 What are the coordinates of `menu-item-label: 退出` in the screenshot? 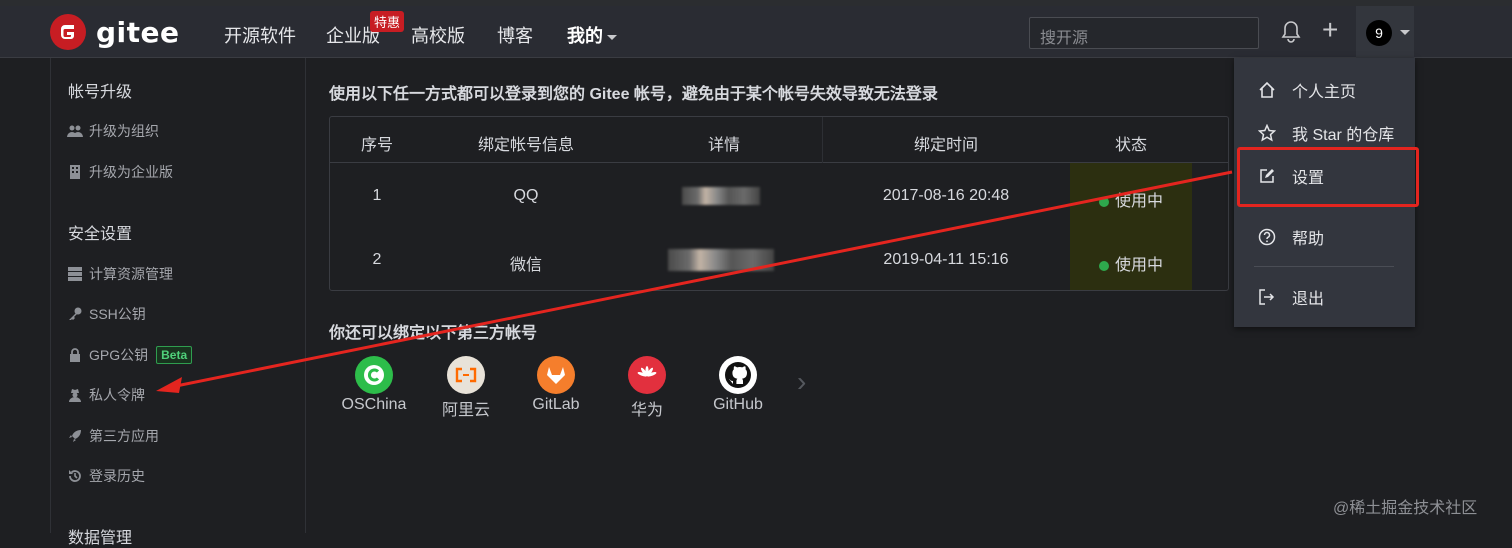 It's located at (1308, 299).